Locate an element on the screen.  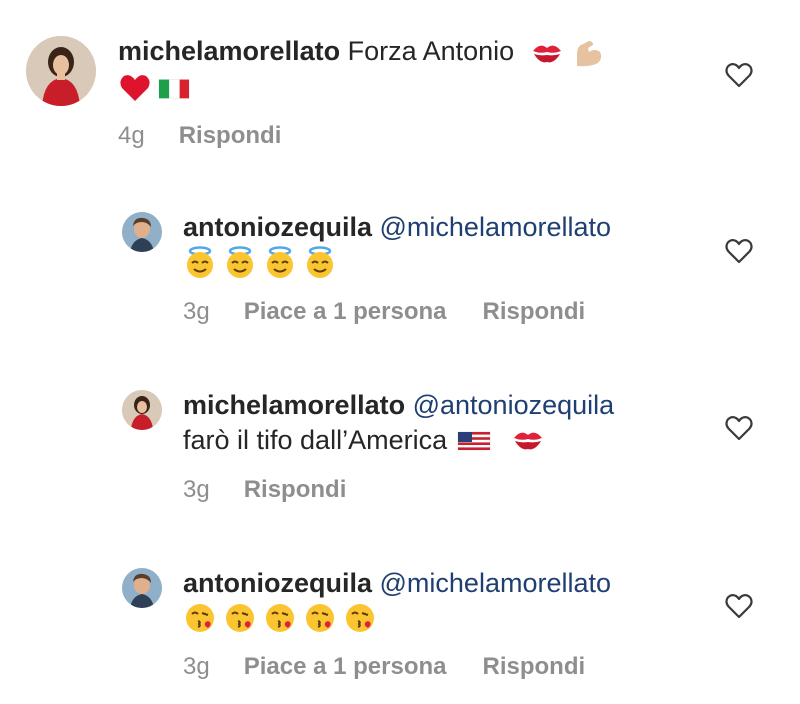
comment-second-line: farò il tifo dall’America is located at coordinates (398, 440).